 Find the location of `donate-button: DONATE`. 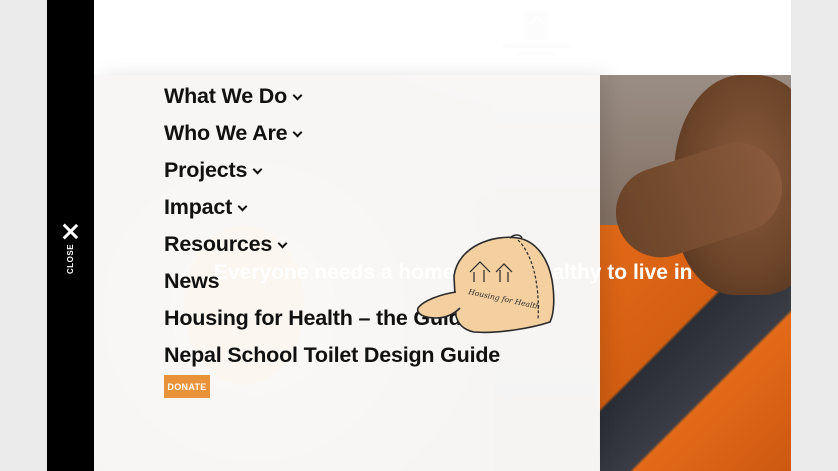

donate-button: DONATE is located at coordinates (187, 386).